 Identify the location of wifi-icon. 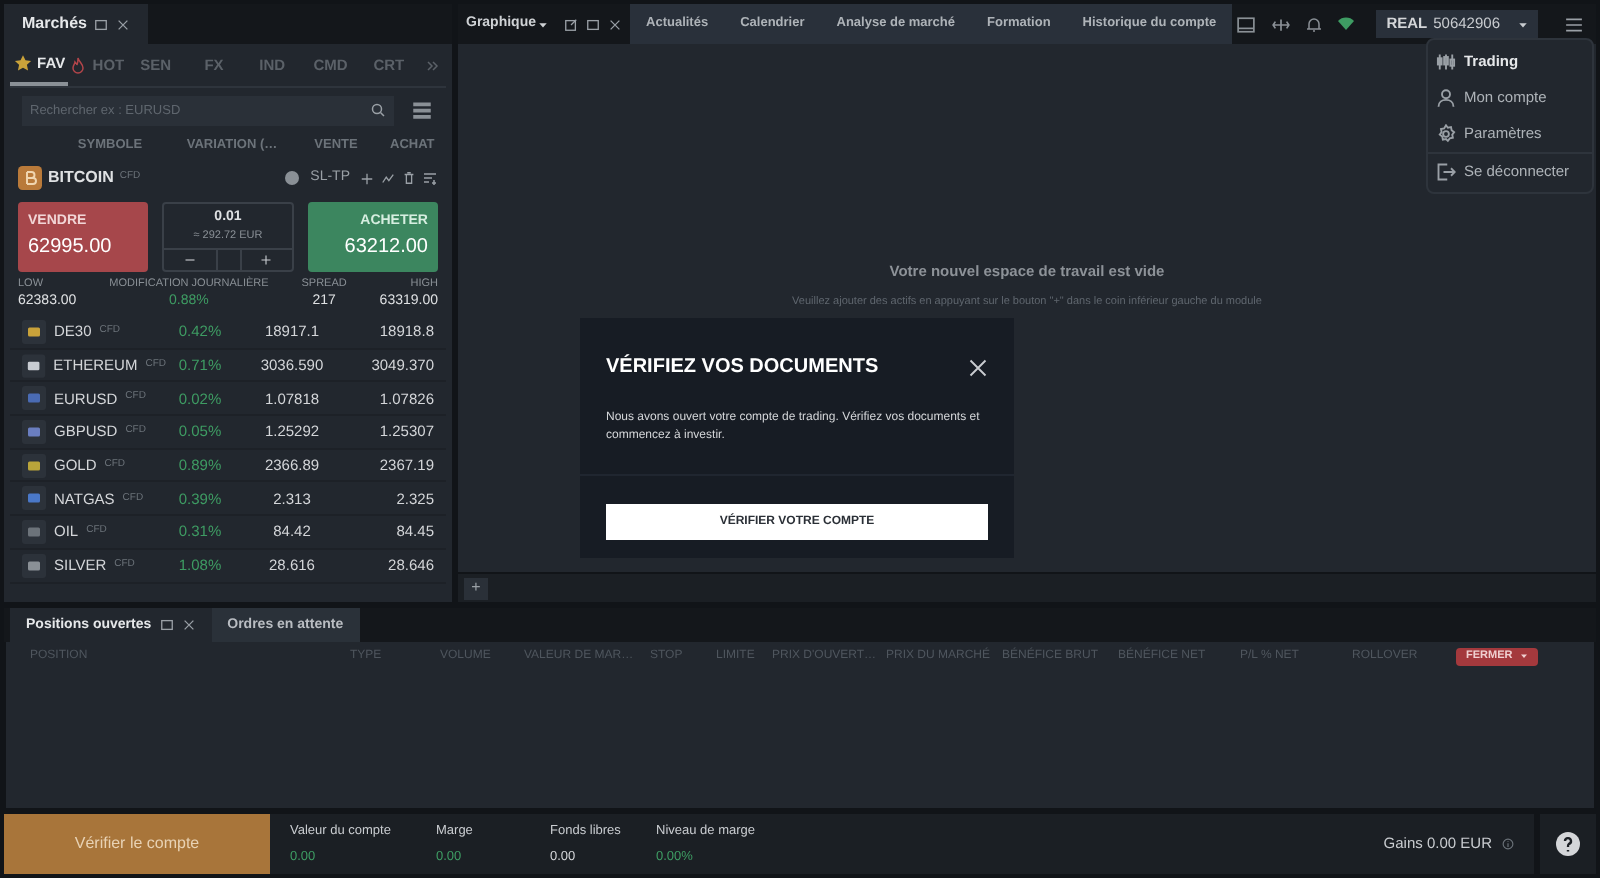
(1346, 24).